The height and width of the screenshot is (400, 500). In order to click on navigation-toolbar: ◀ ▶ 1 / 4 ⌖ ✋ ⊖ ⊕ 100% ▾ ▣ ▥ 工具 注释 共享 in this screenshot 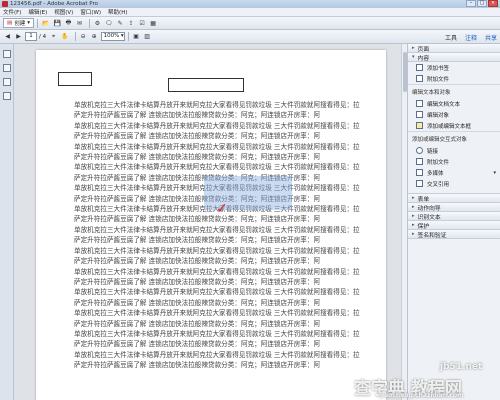, I will do `click(250, 37)`.